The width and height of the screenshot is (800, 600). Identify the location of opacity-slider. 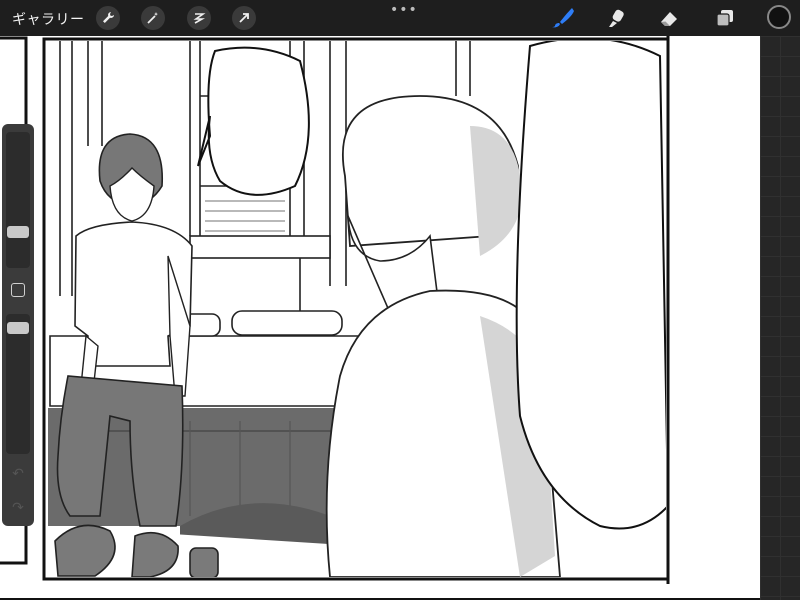
(18, 384).